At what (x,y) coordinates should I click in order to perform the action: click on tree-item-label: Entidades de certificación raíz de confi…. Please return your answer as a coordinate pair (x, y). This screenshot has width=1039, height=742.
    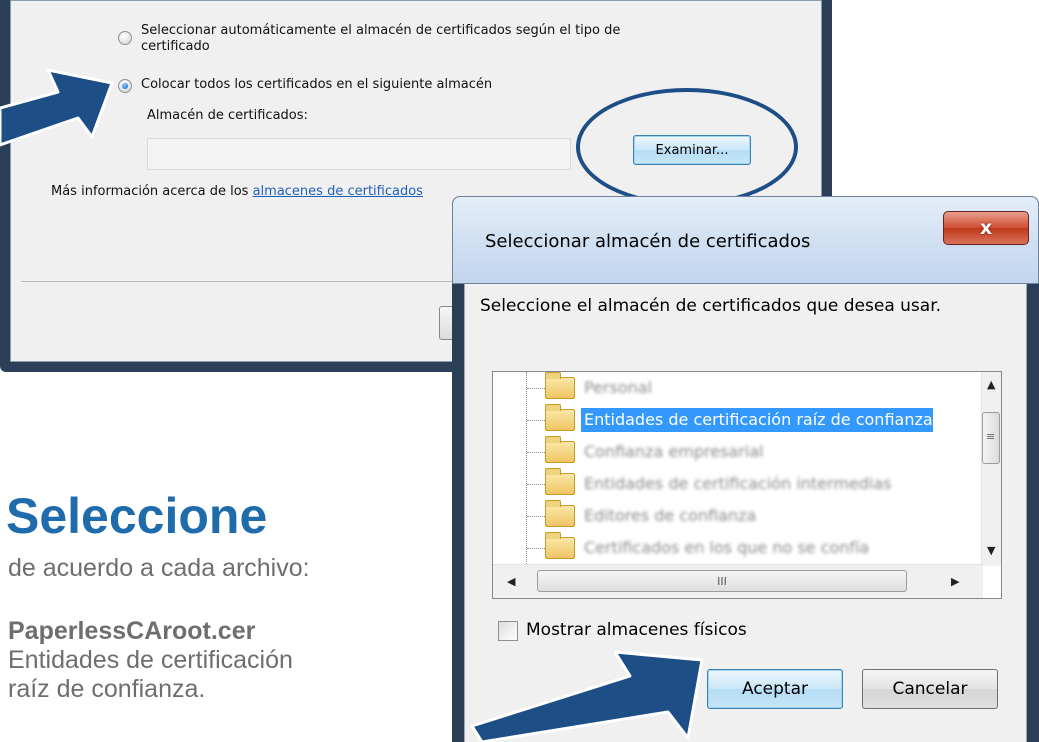
    Looking at the image, I should click on (757, 420).